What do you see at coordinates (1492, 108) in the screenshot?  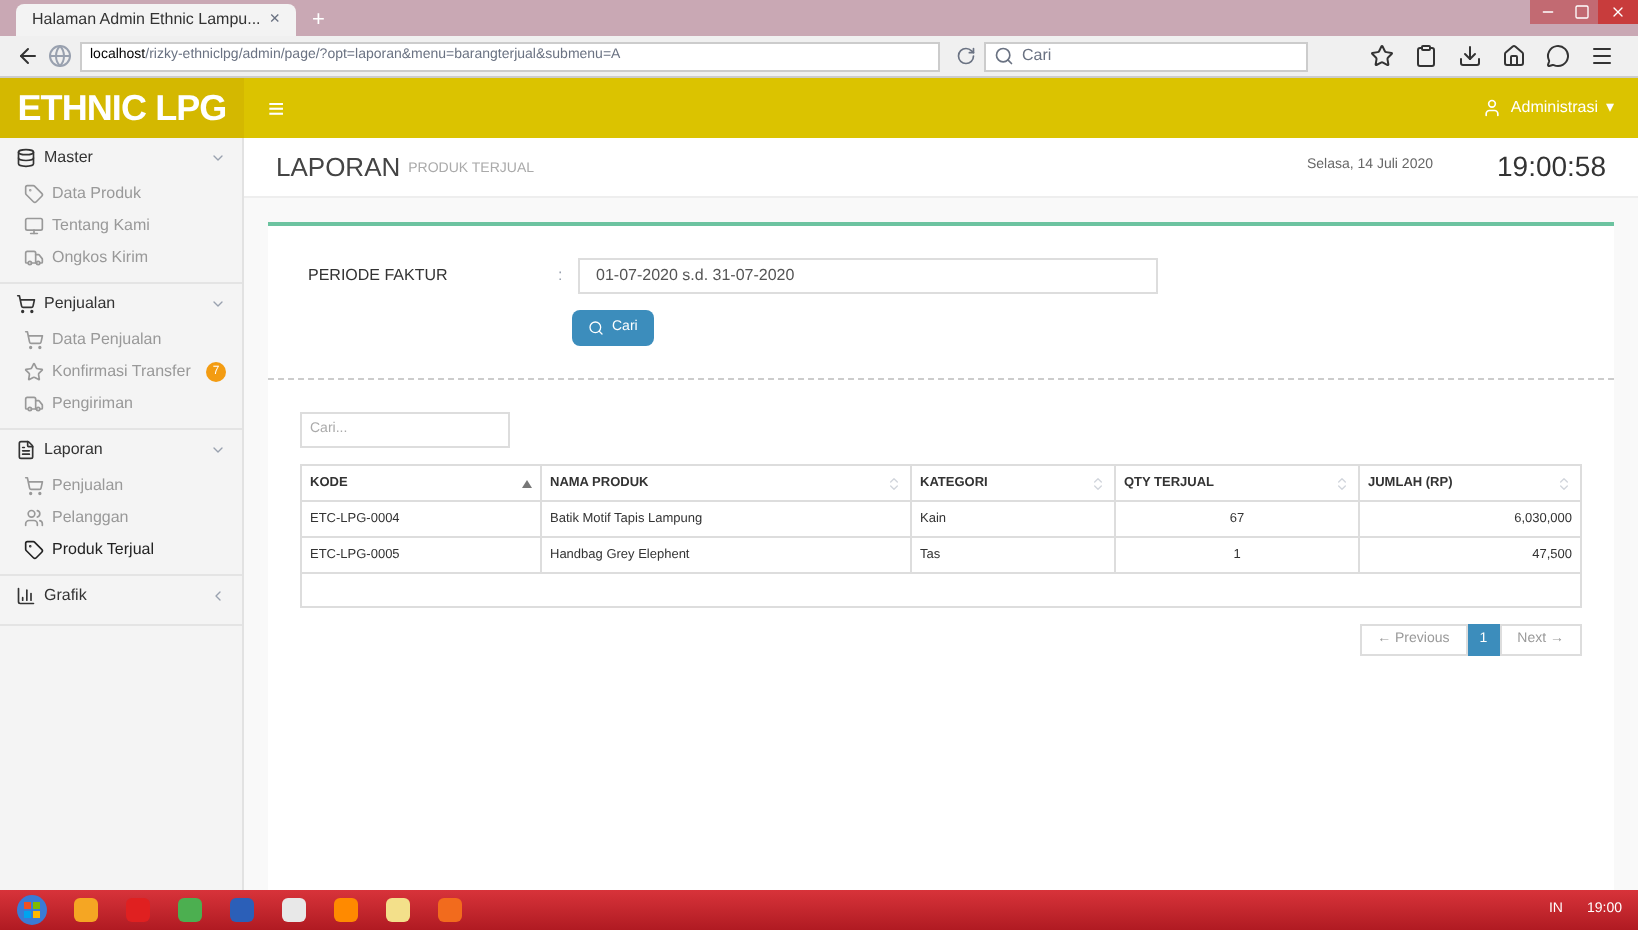 I see `user-icon` at bounding box center [1492, 108].